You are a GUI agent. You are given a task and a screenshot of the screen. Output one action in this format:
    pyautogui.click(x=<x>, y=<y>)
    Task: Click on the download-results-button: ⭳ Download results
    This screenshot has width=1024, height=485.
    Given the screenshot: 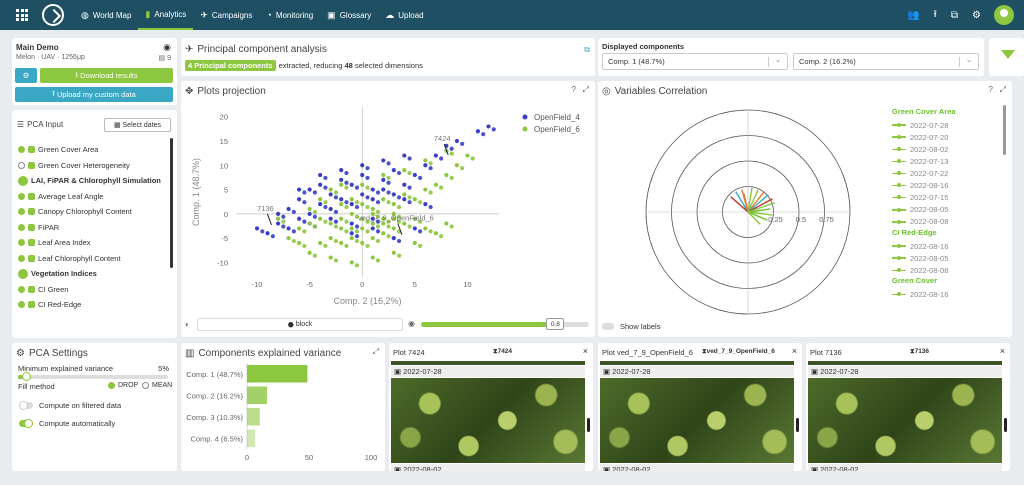 What is the action you would take?
    pyautogui.click(x=106, y=75)
    